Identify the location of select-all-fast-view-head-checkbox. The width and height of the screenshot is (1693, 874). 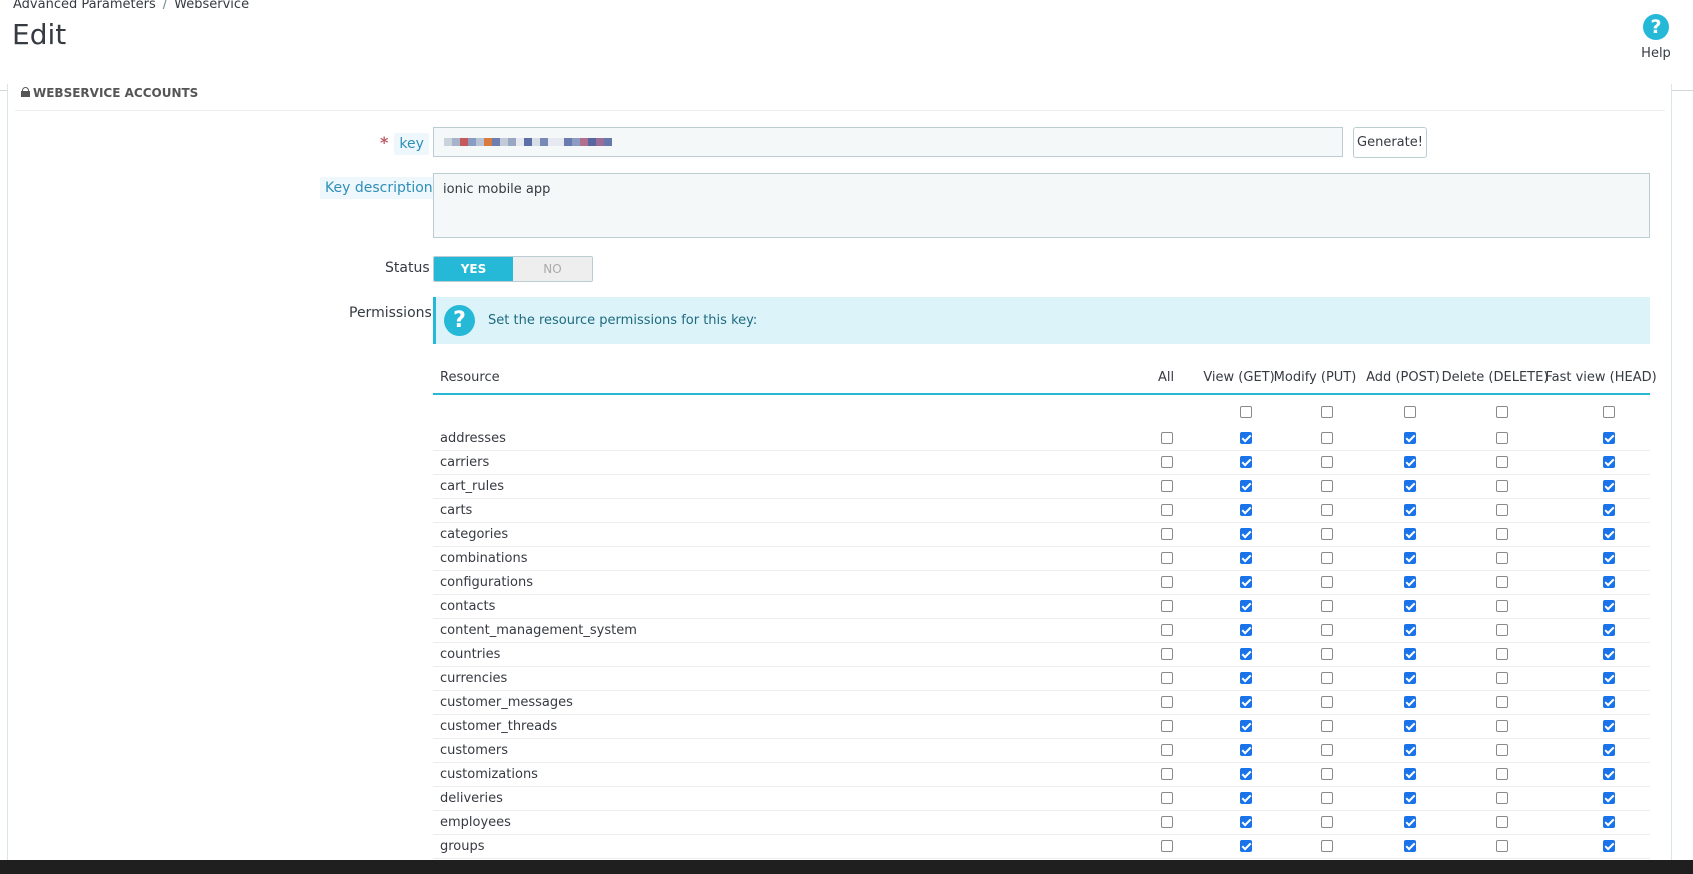
(1609, 412).